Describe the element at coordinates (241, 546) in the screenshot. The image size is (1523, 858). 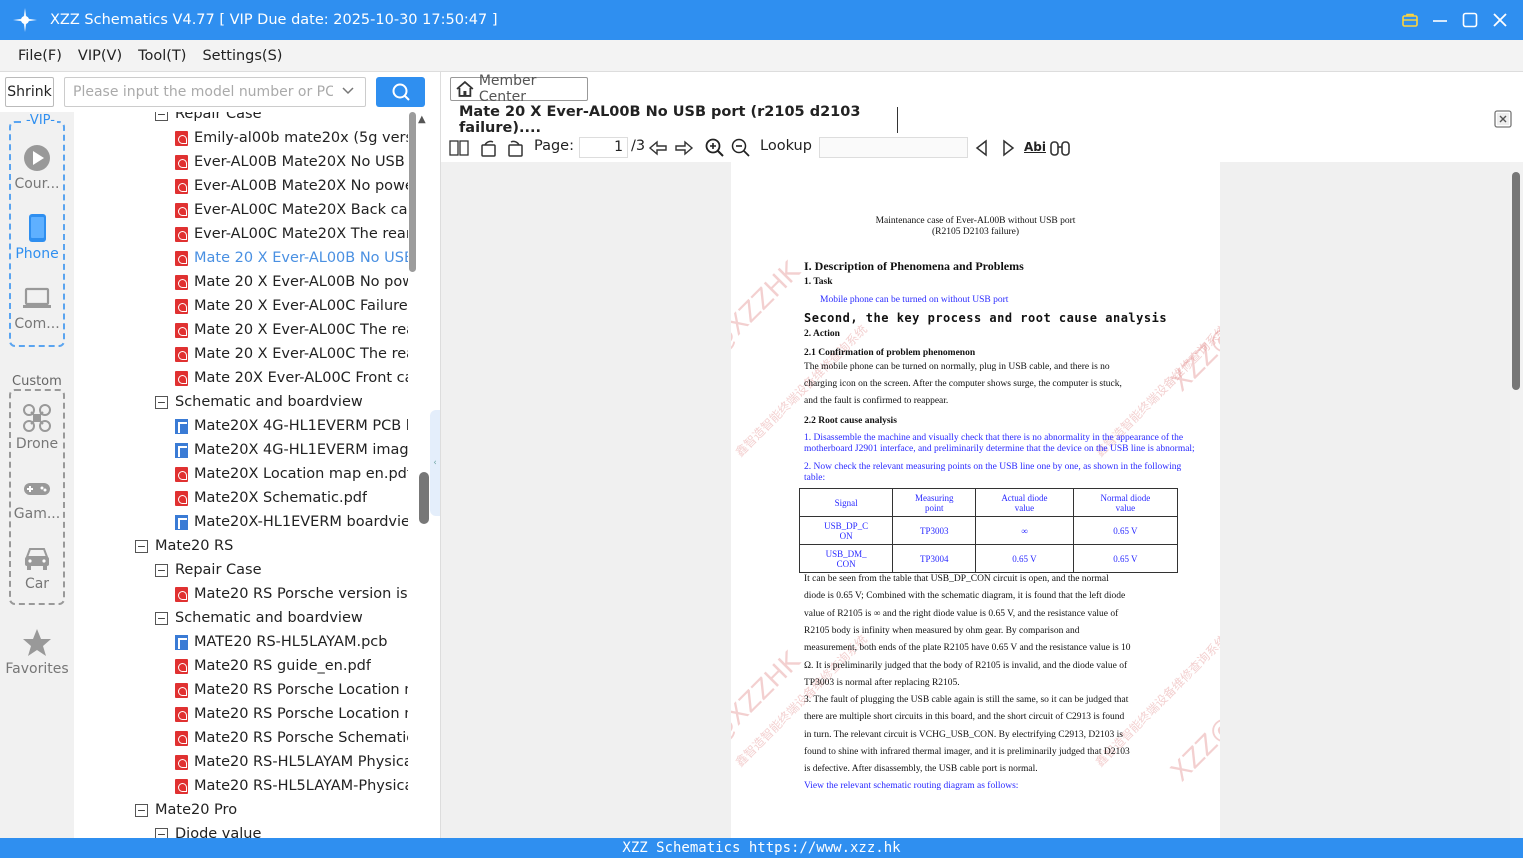
I see `tree-folder: − Mate20 RS` at that location.